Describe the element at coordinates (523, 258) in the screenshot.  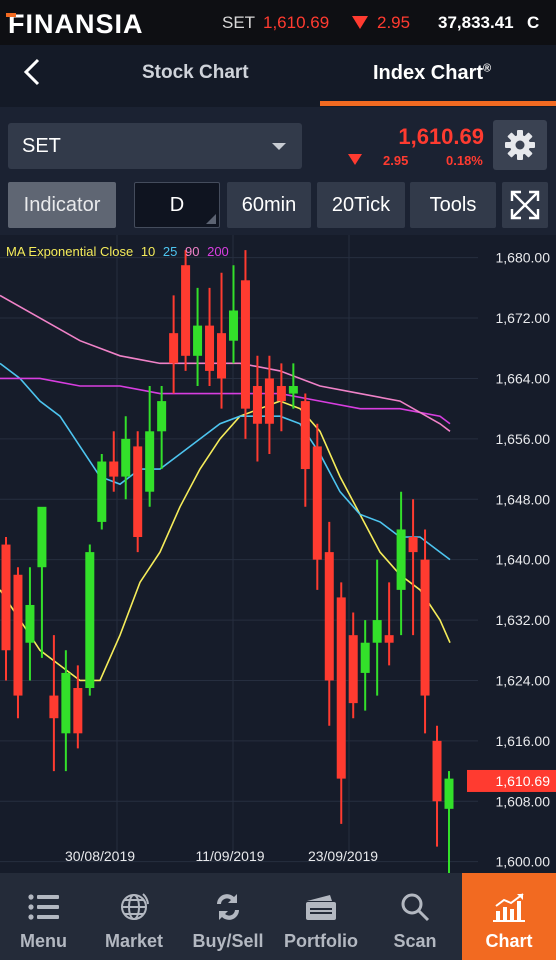
I see `y-tick-label: 1,680.00` at that location.